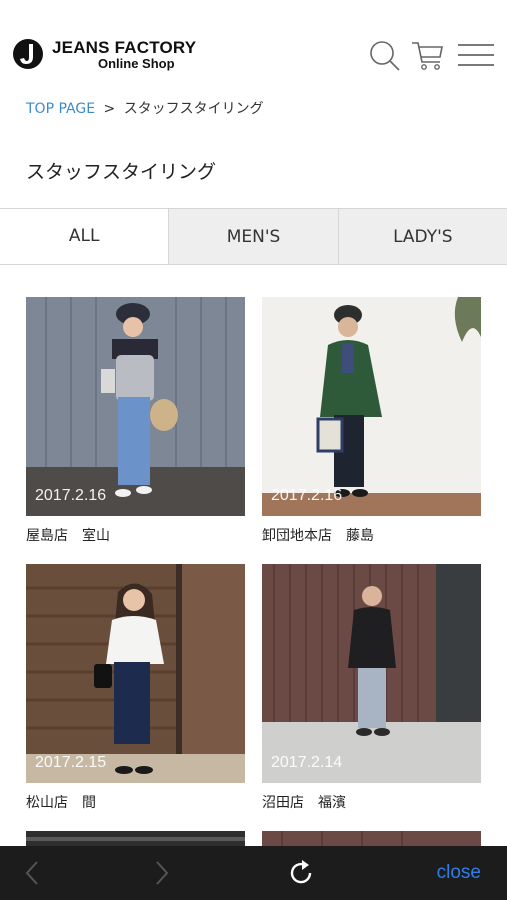 The image size is (507, 900). Describe the element at coordinates (384, 55) in the screenshot. I see `search-icon` at that location.